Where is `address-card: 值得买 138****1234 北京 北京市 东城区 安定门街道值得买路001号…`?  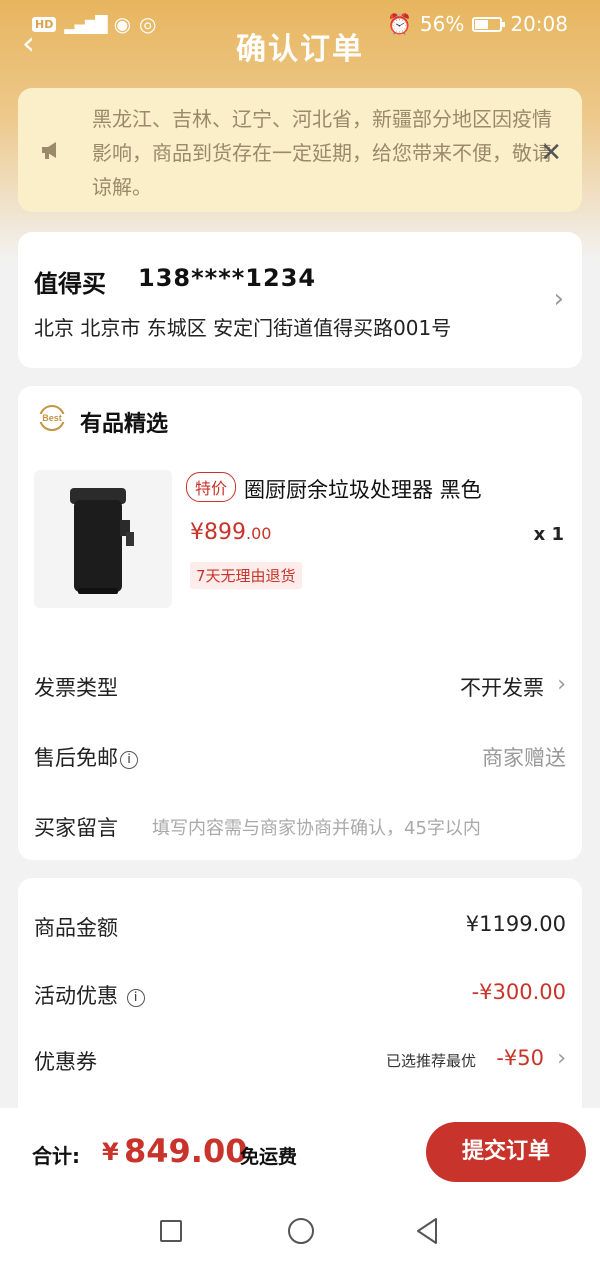
address-card: 值得买 138****1234 北京 北京市 东城区 安定门街道值得买路001号… is located at coordinates (300, 300).